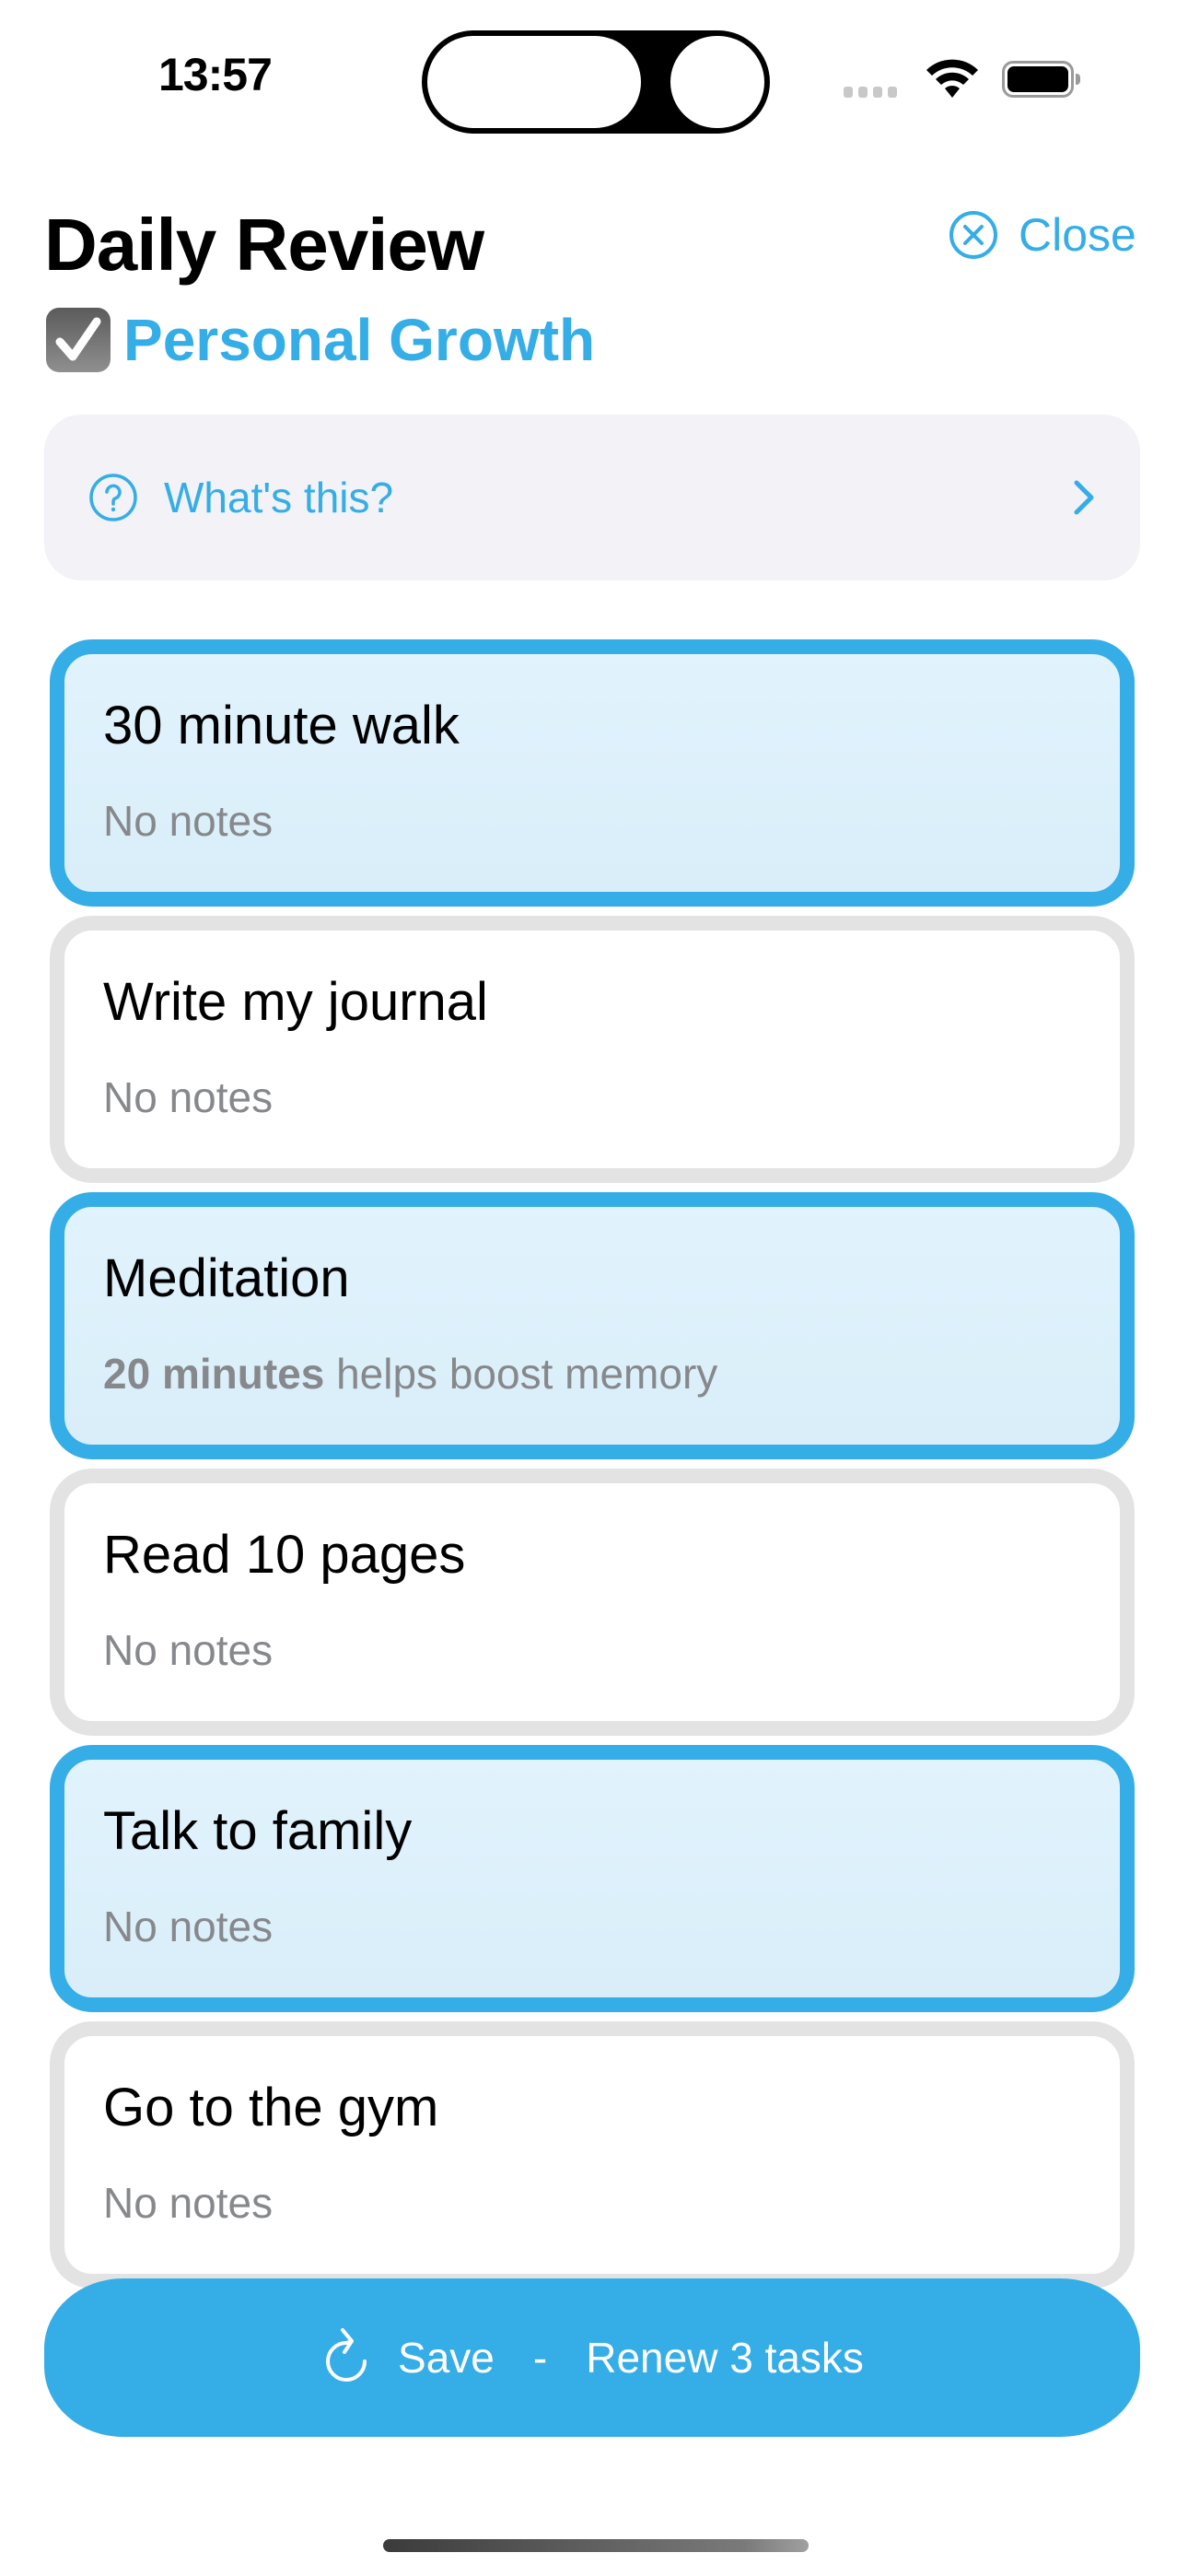  I want to click on dynamic-island, so click(596, 82).